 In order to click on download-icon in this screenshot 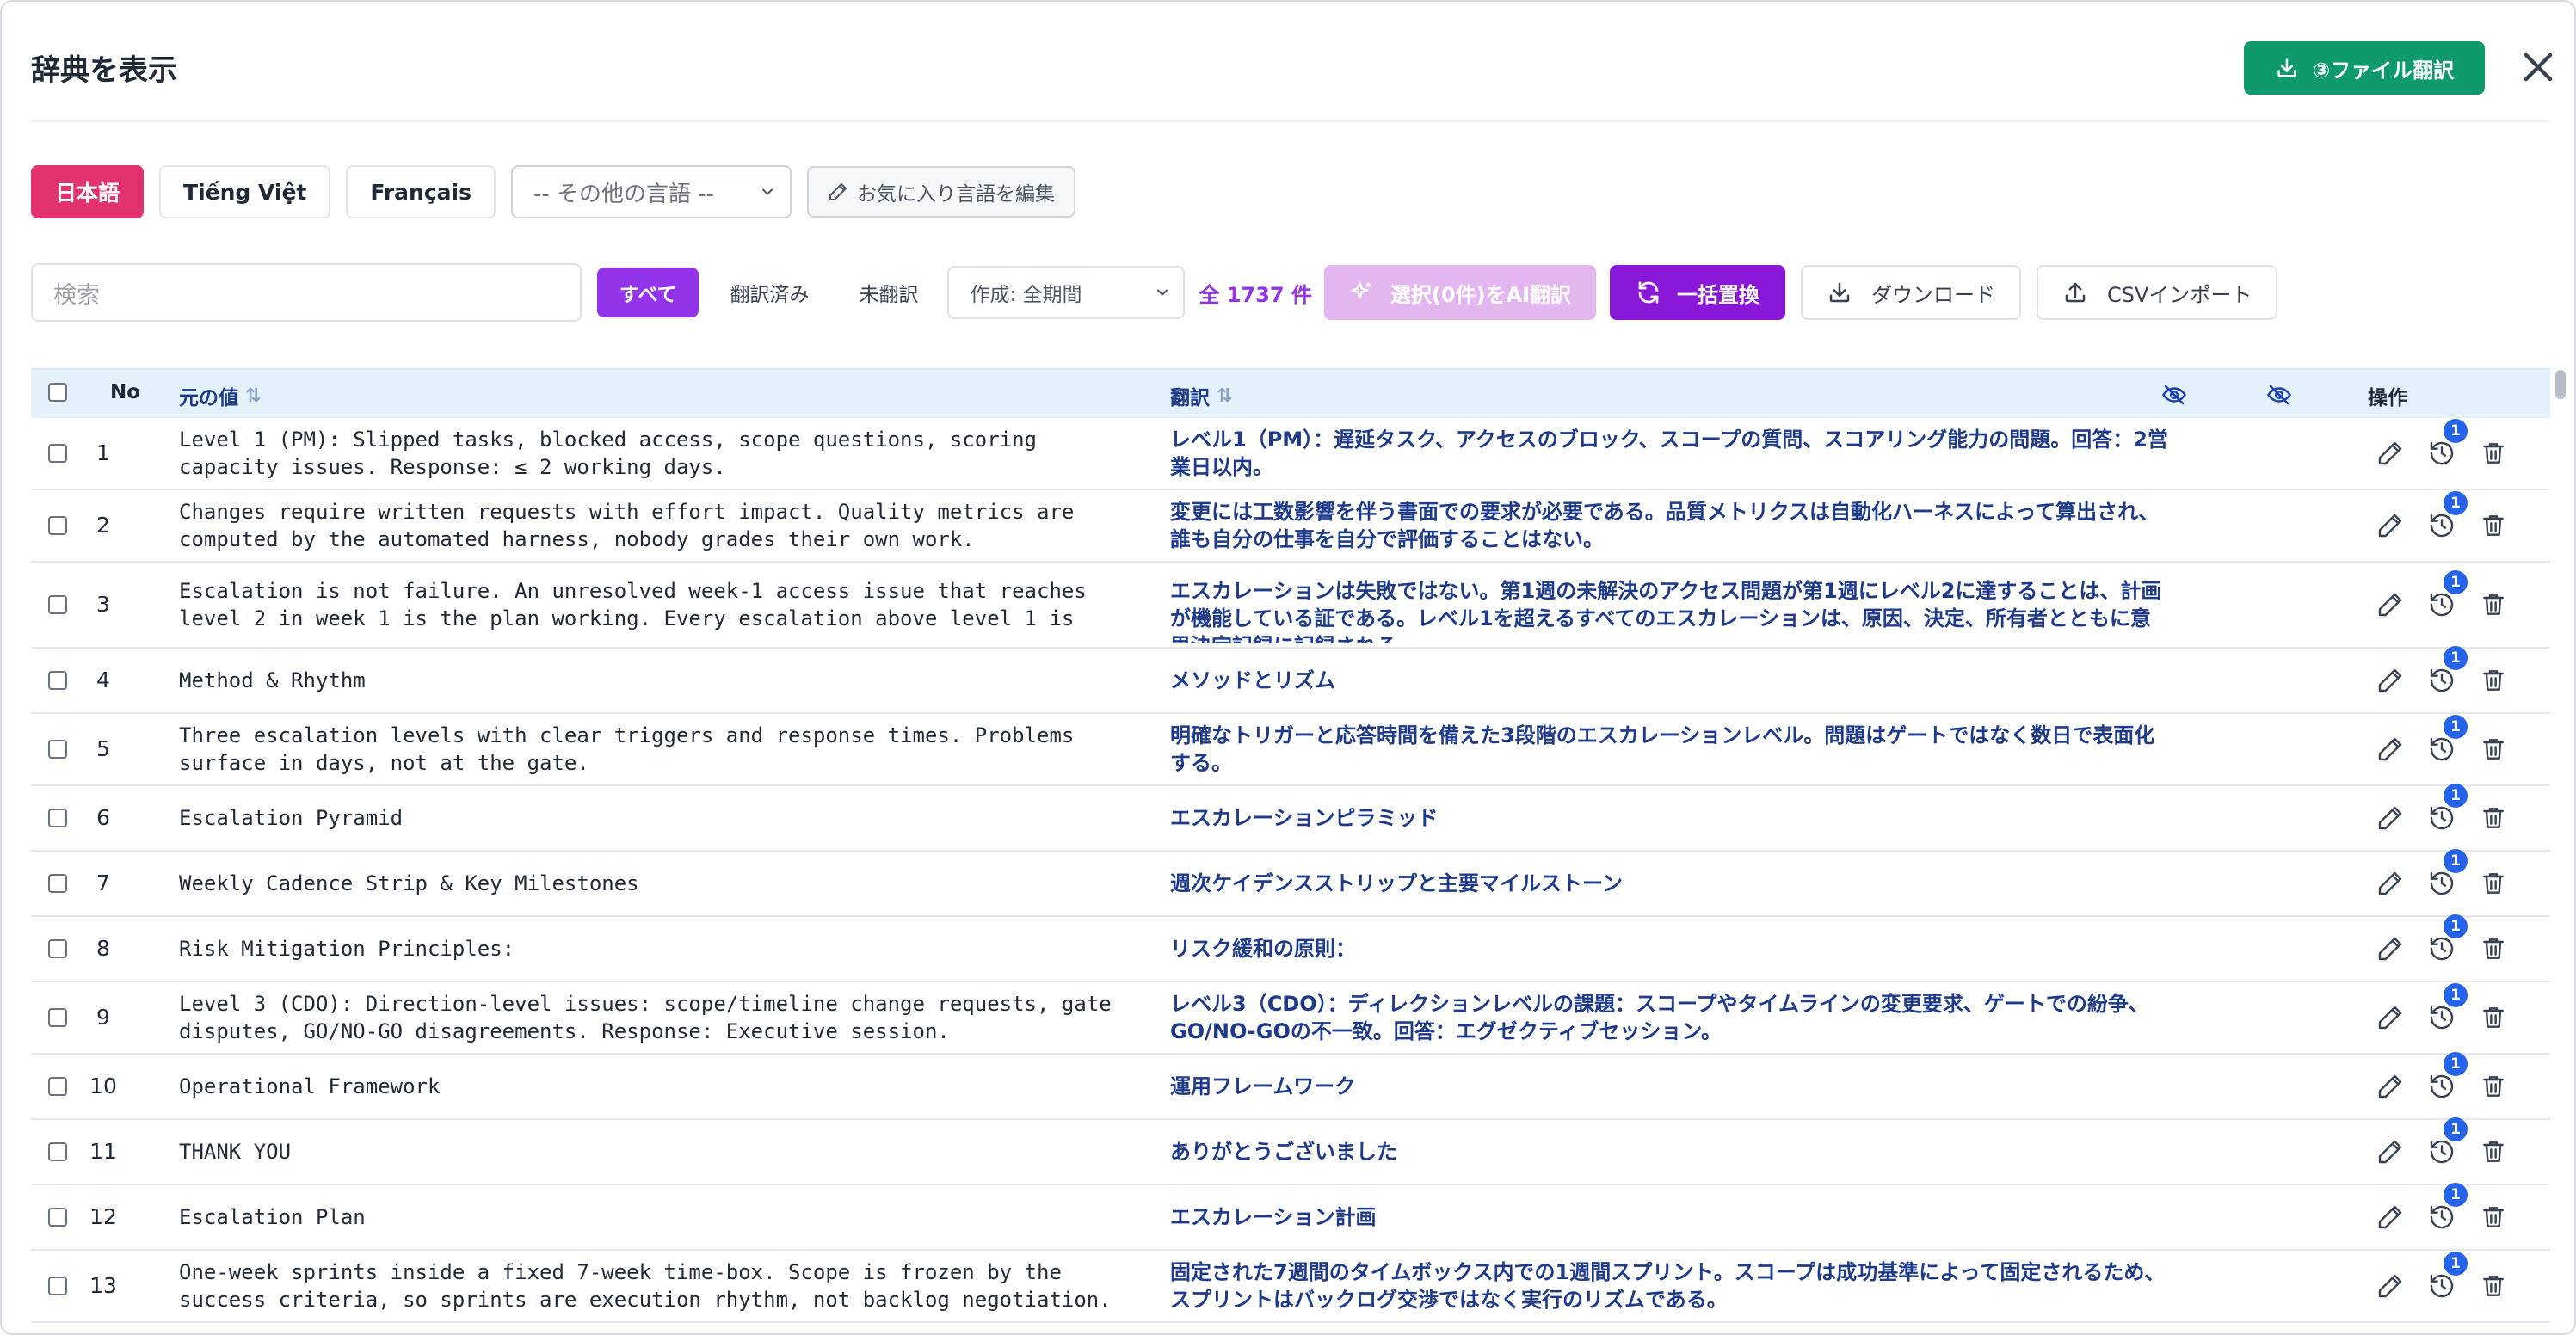, I will do `click(2286, 67)`.